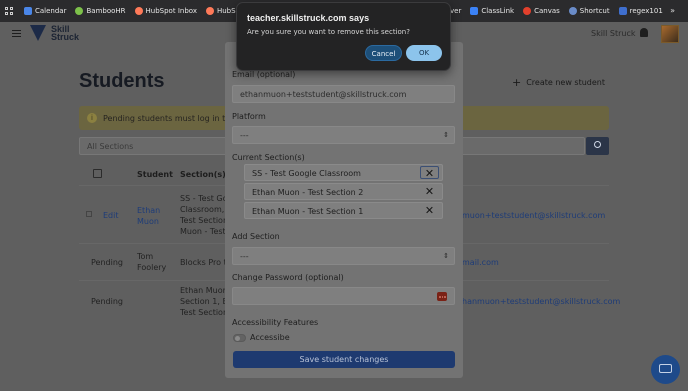 The width and height of the screenshot is (688, 391). Describe the element at coordinates (28, 11) in the screenshot. I see `calendar-icon` at that location.